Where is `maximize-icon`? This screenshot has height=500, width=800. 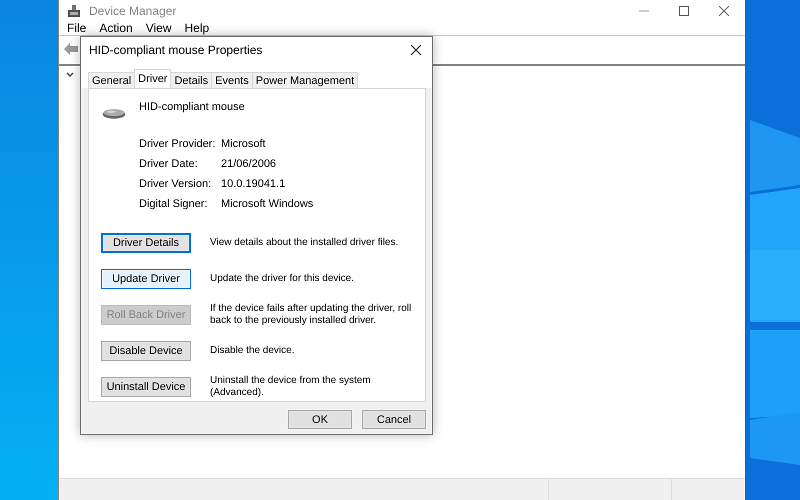 maximize-icon is located at coordinates (684, 11).